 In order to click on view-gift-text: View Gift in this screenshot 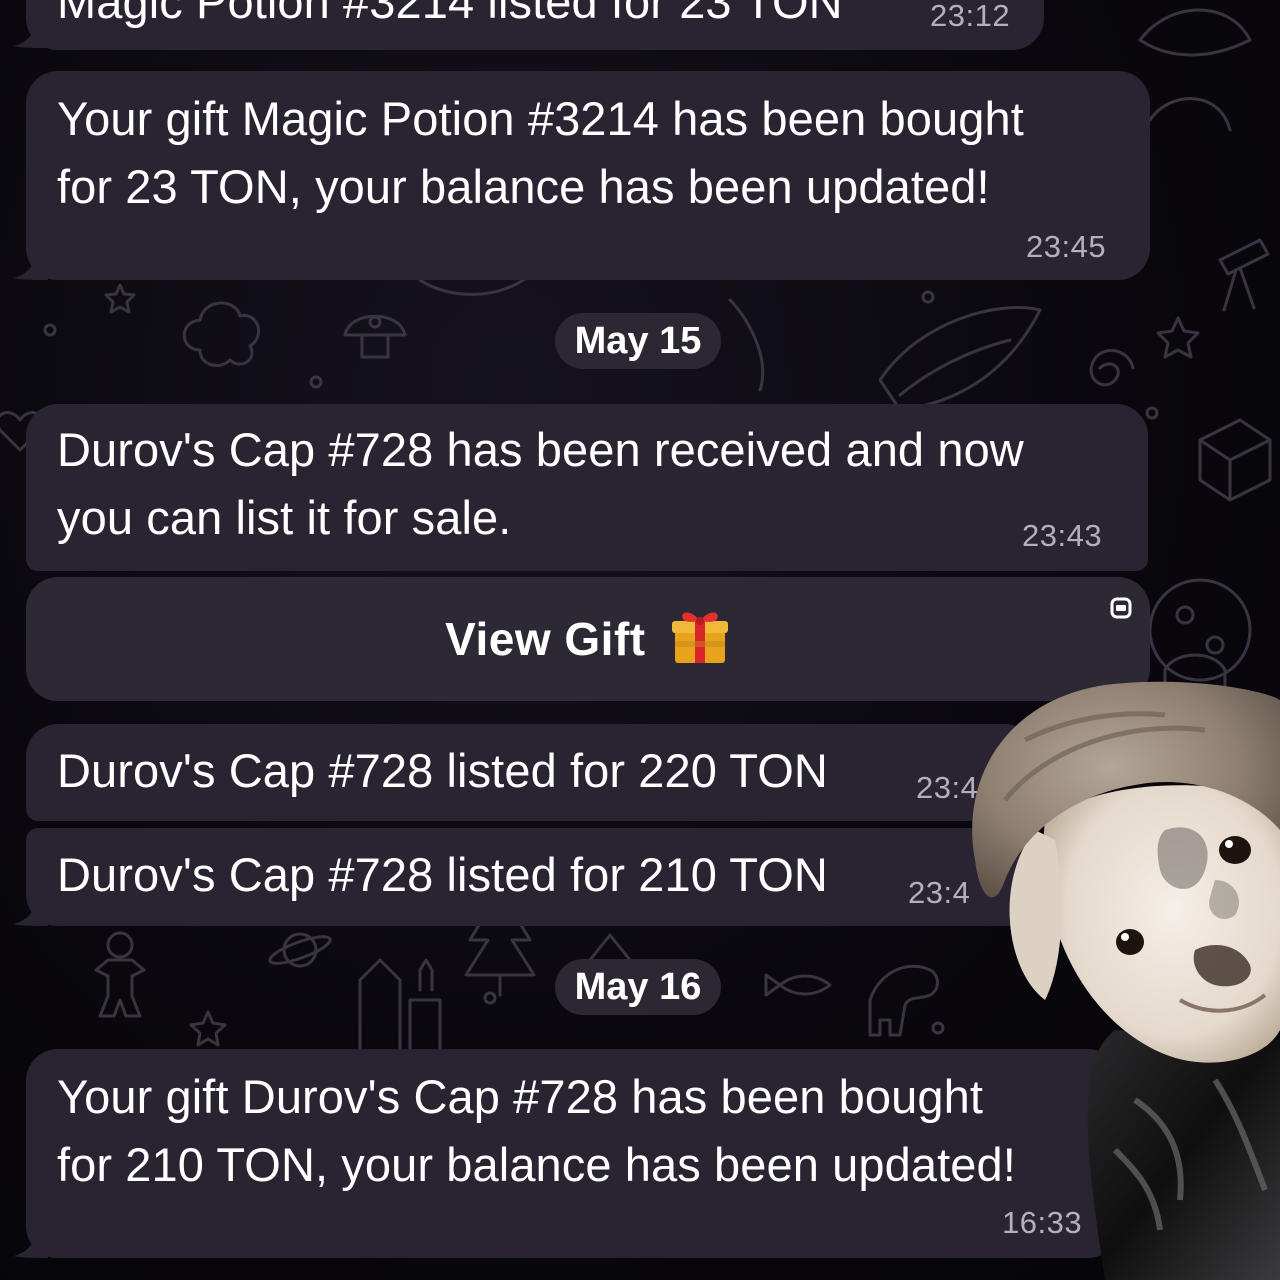, I will do `click(545, 639)`.